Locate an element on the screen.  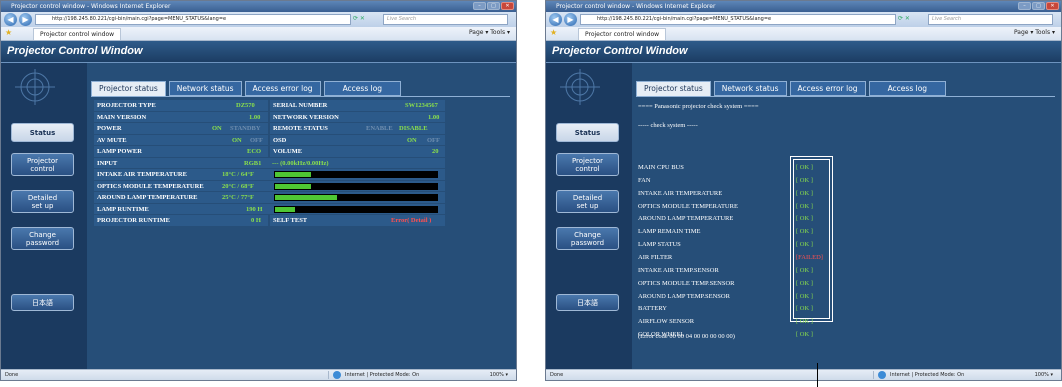
input-signal-value: --- (0.00kHz/0.00Hz) is located at coordinates (300, 163).